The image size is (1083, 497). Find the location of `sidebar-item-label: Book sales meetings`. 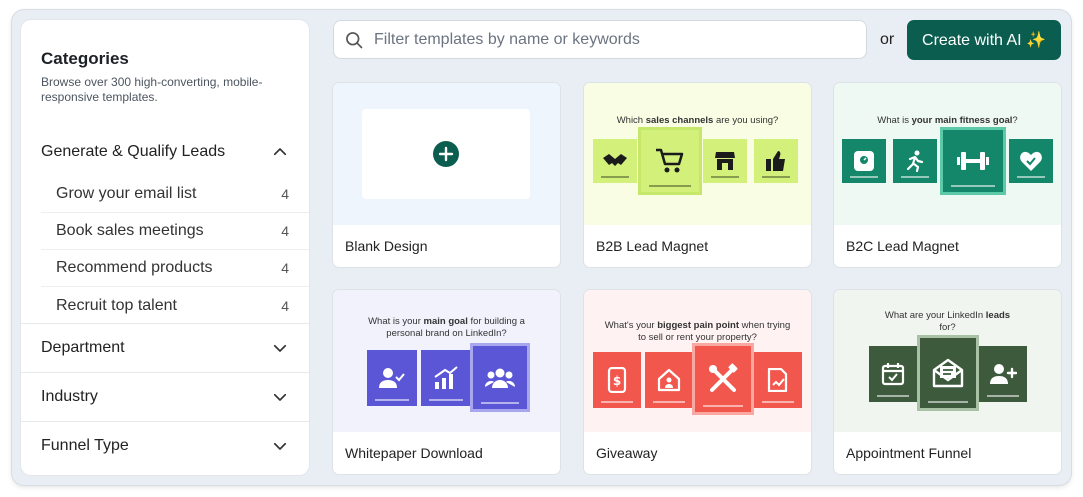

sidebar-item-label: Book sales meetings is located at coordinates (130, 230).